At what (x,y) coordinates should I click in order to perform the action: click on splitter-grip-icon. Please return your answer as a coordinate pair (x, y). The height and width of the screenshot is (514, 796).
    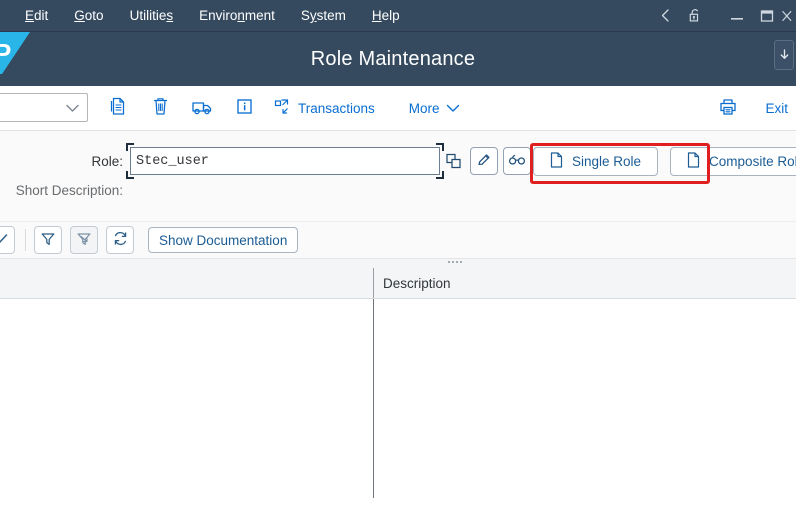
    Looking at the image, I should click on (455, 262).